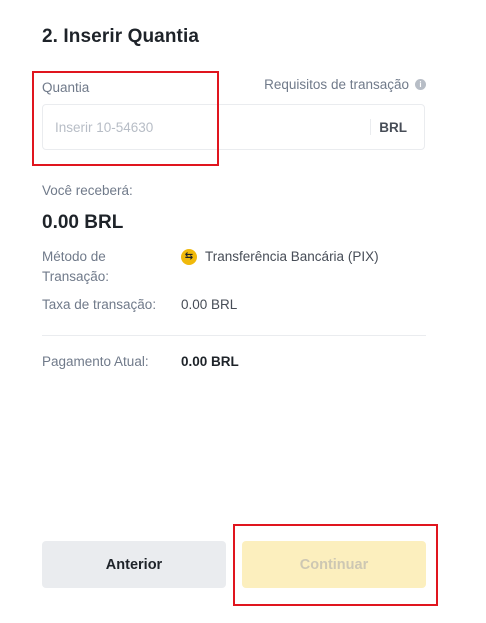  Describe the element at coordinates (121, 36) in the screenshot. I see `step-title: 2. Inserir Quantia` at that location.